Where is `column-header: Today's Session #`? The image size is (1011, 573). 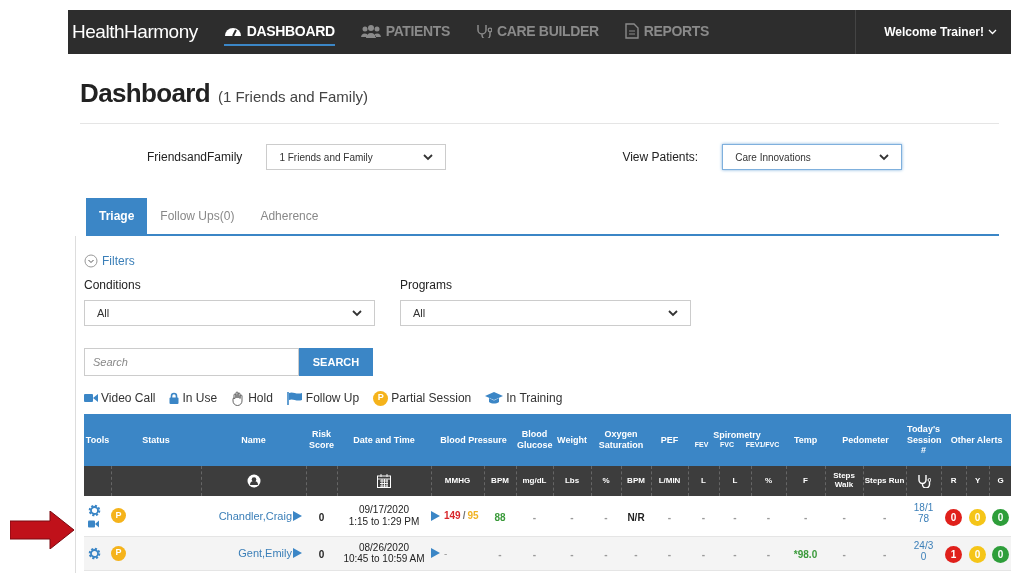
column-header: Today's Session # is located at coordinates (924, 439).